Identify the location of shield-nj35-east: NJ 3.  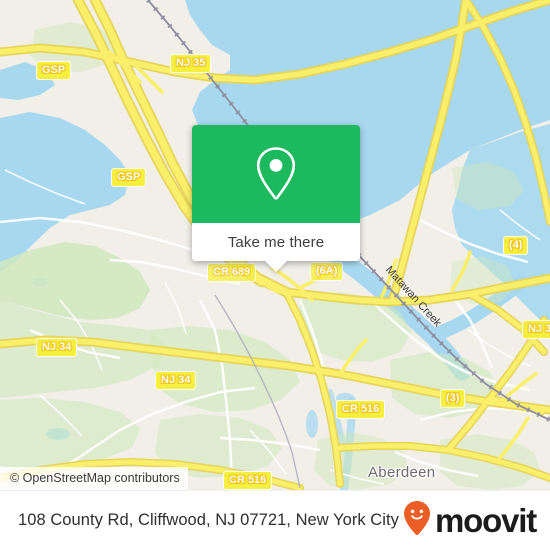
(536, 329).